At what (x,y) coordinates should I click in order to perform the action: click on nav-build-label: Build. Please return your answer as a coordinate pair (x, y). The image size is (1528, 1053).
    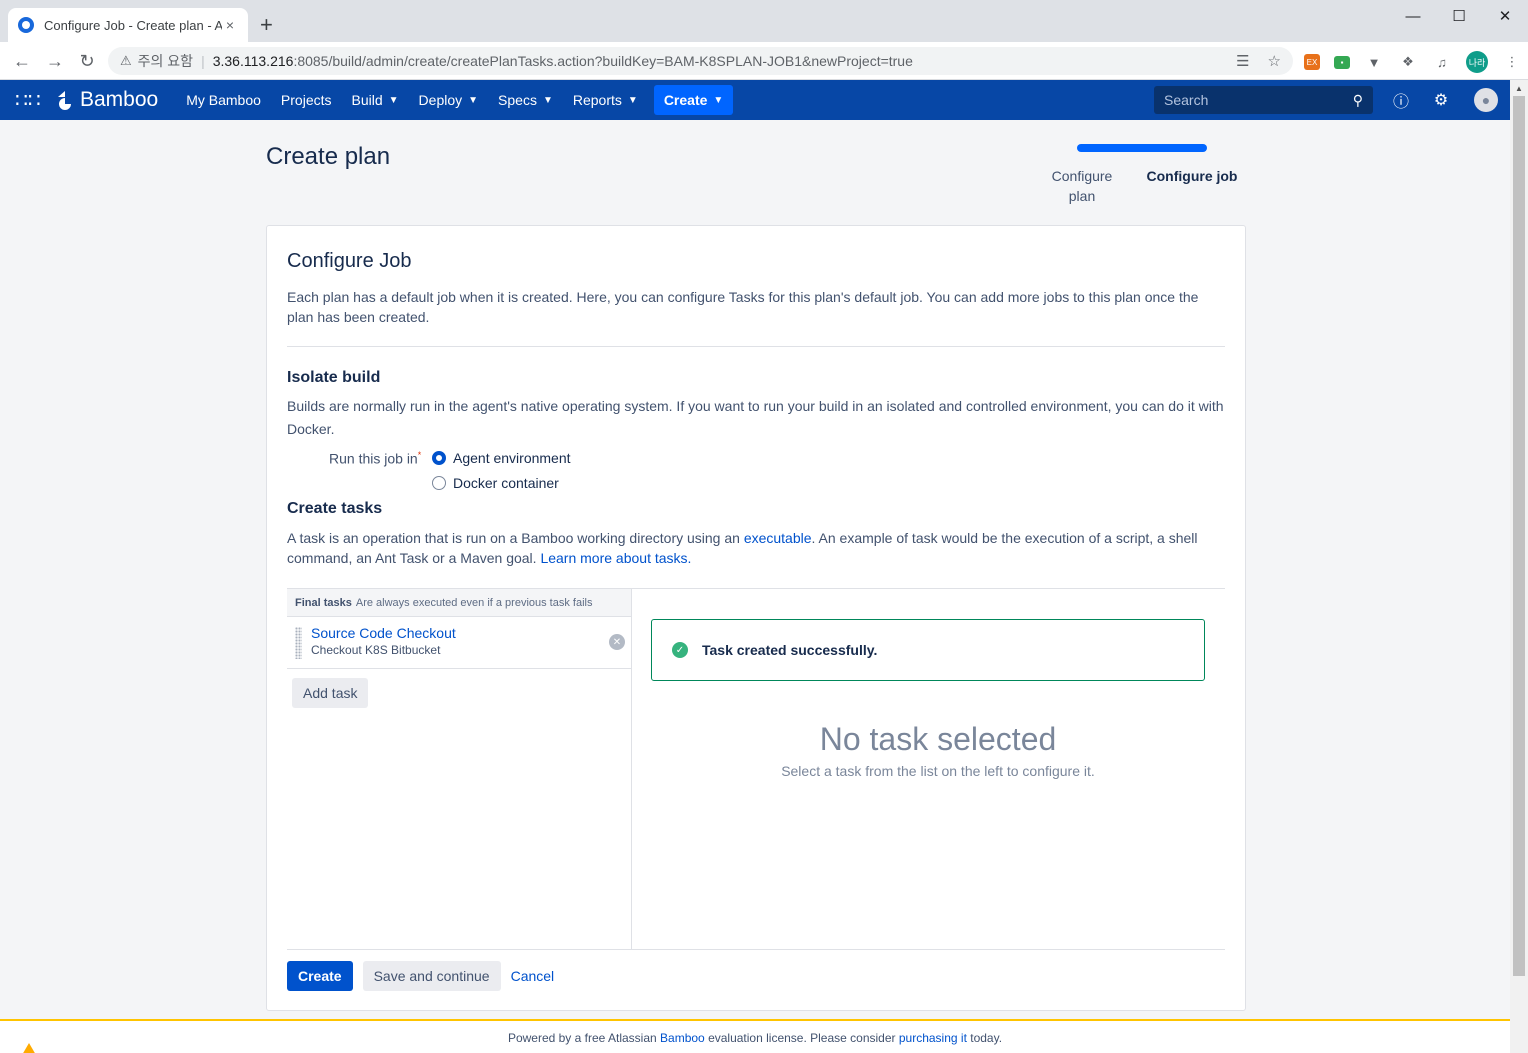
    Looking at the image, I should click on (367, 100).